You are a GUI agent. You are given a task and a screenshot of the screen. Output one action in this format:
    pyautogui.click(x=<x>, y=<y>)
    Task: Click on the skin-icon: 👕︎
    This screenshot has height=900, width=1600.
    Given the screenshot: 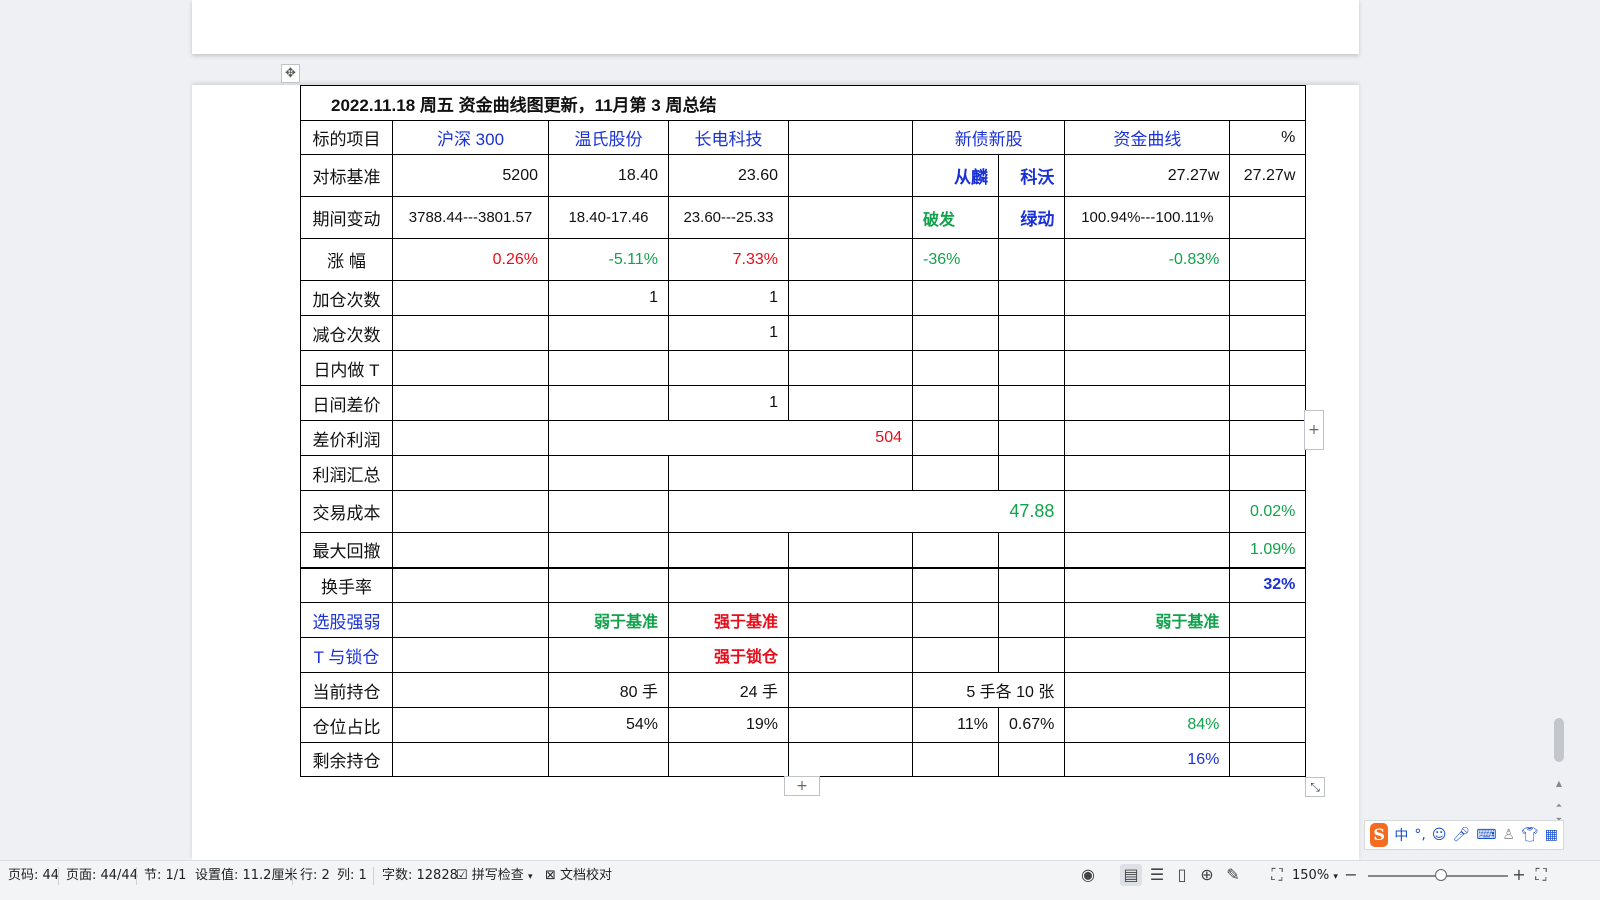 What is the action you would take?
    pyautogui.click(x=1530, y=835)
    